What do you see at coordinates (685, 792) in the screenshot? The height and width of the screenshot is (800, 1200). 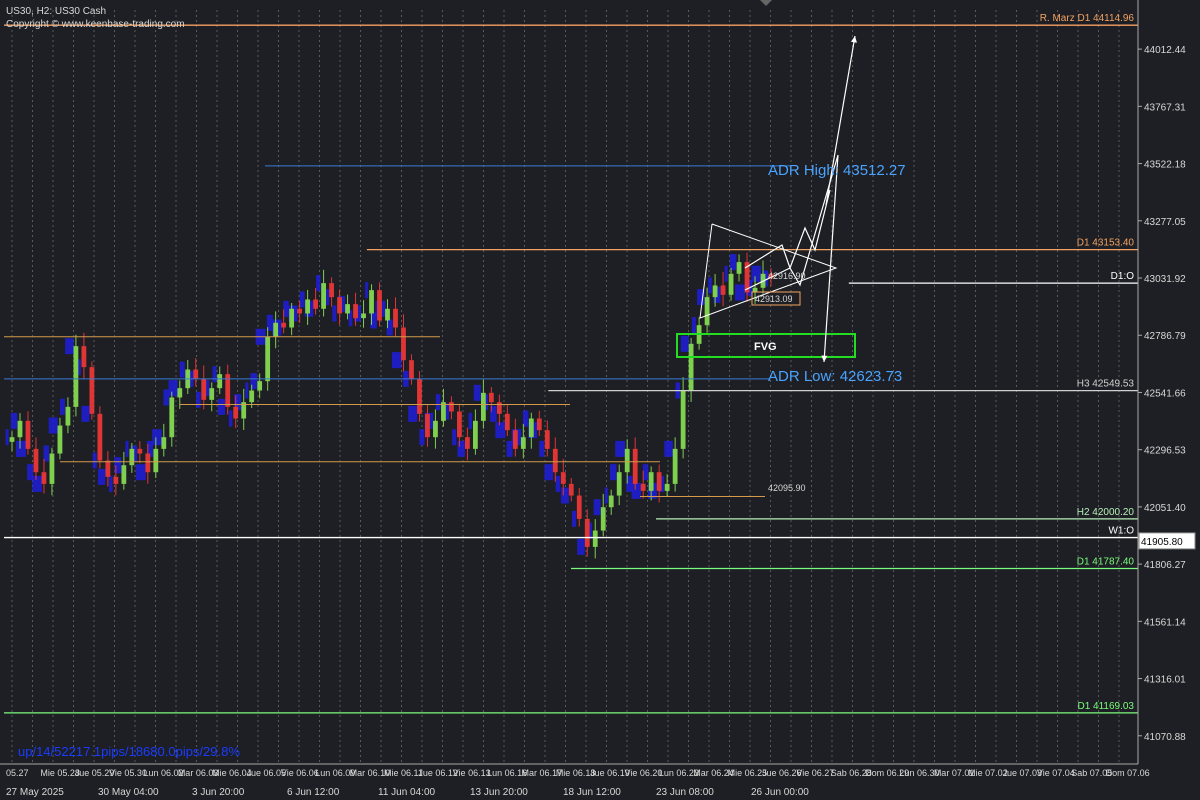 I see `time-label-lower: 23 Jun 08:00` at bounding box center [685, 792].